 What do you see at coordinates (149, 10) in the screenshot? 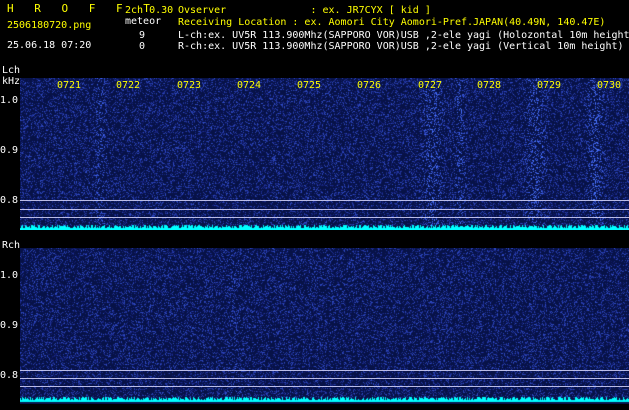
I see `mode-label: 2ch 0.30` at bounding box center [149, 10].